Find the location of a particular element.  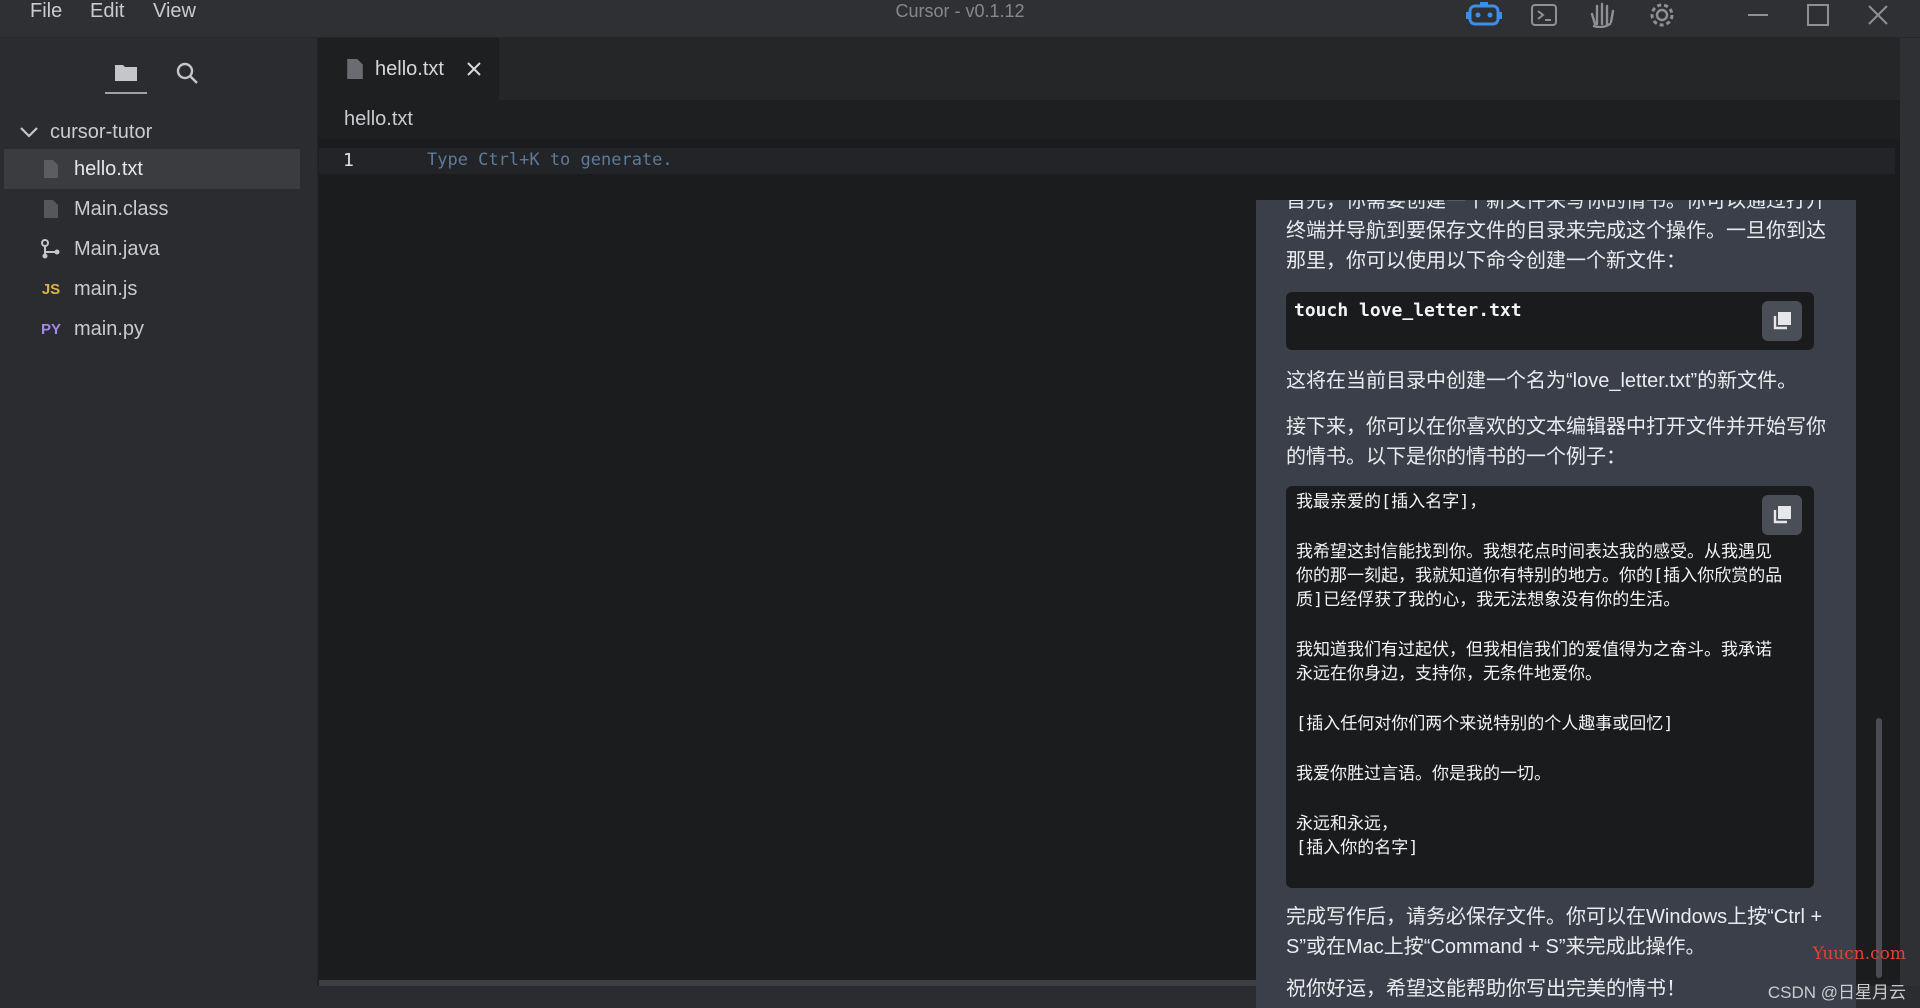

settings-gear-icon is located at coordinates (1662, 15).